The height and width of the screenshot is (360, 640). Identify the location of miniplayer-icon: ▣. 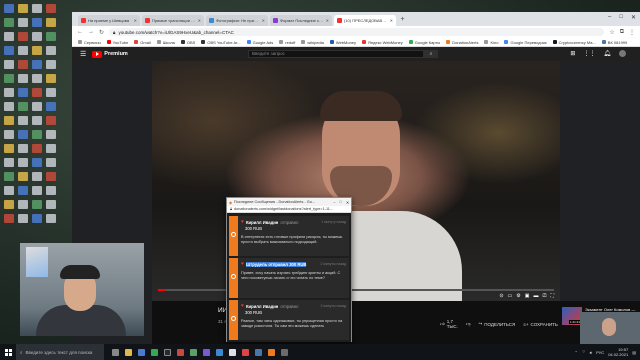
(527, 296).